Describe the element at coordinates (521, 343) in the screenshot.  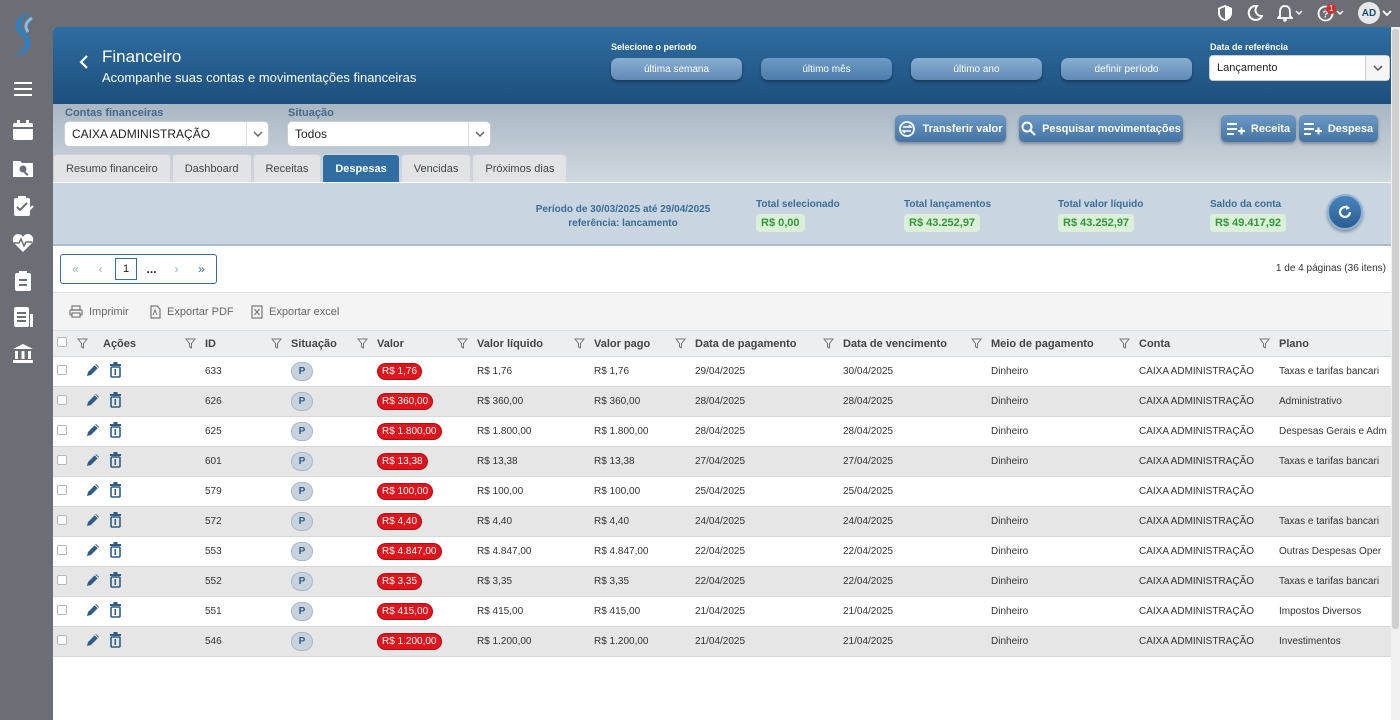
I see `col-valor-liquido: Valor líquido` at that location.